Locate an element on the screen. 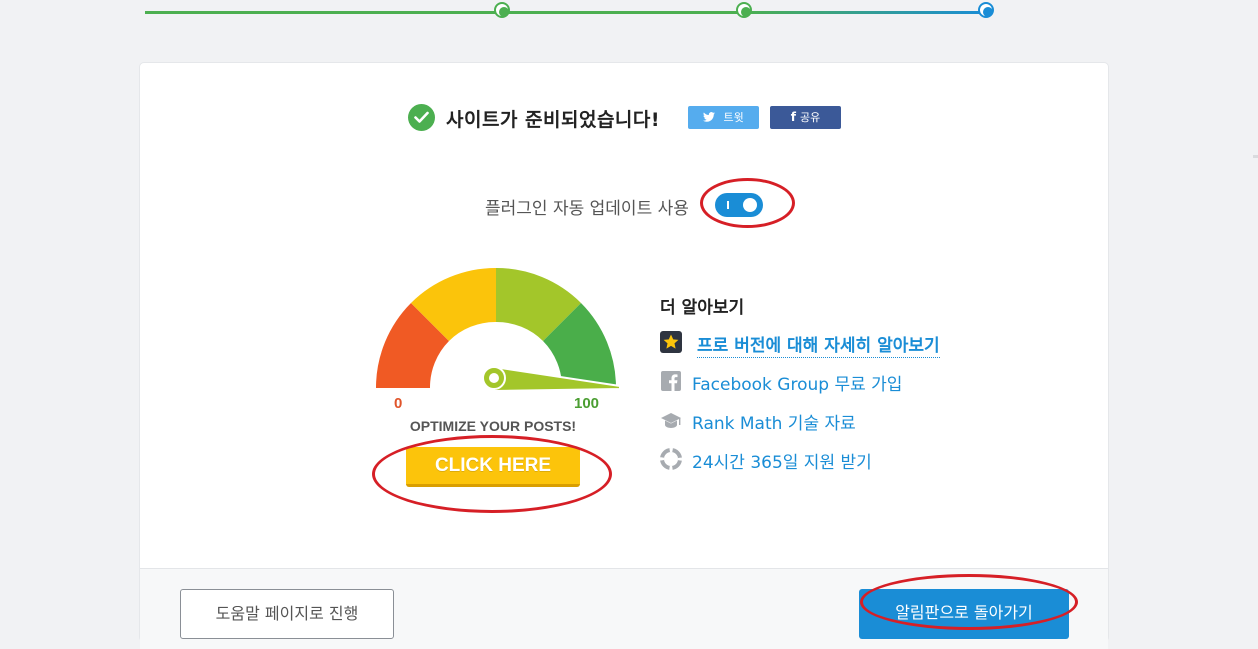  twitter-icon is located at coordinates (711, 117).